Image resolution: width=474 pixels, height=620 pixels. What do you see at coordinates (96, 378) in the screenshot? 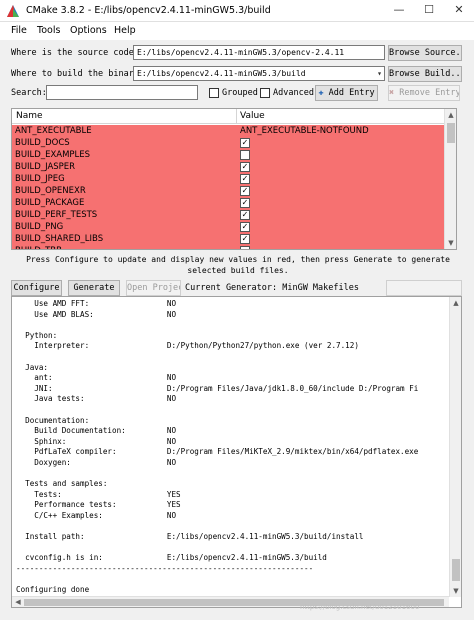
I see `output-line: ant: NO` at bounding box center [96, 378].